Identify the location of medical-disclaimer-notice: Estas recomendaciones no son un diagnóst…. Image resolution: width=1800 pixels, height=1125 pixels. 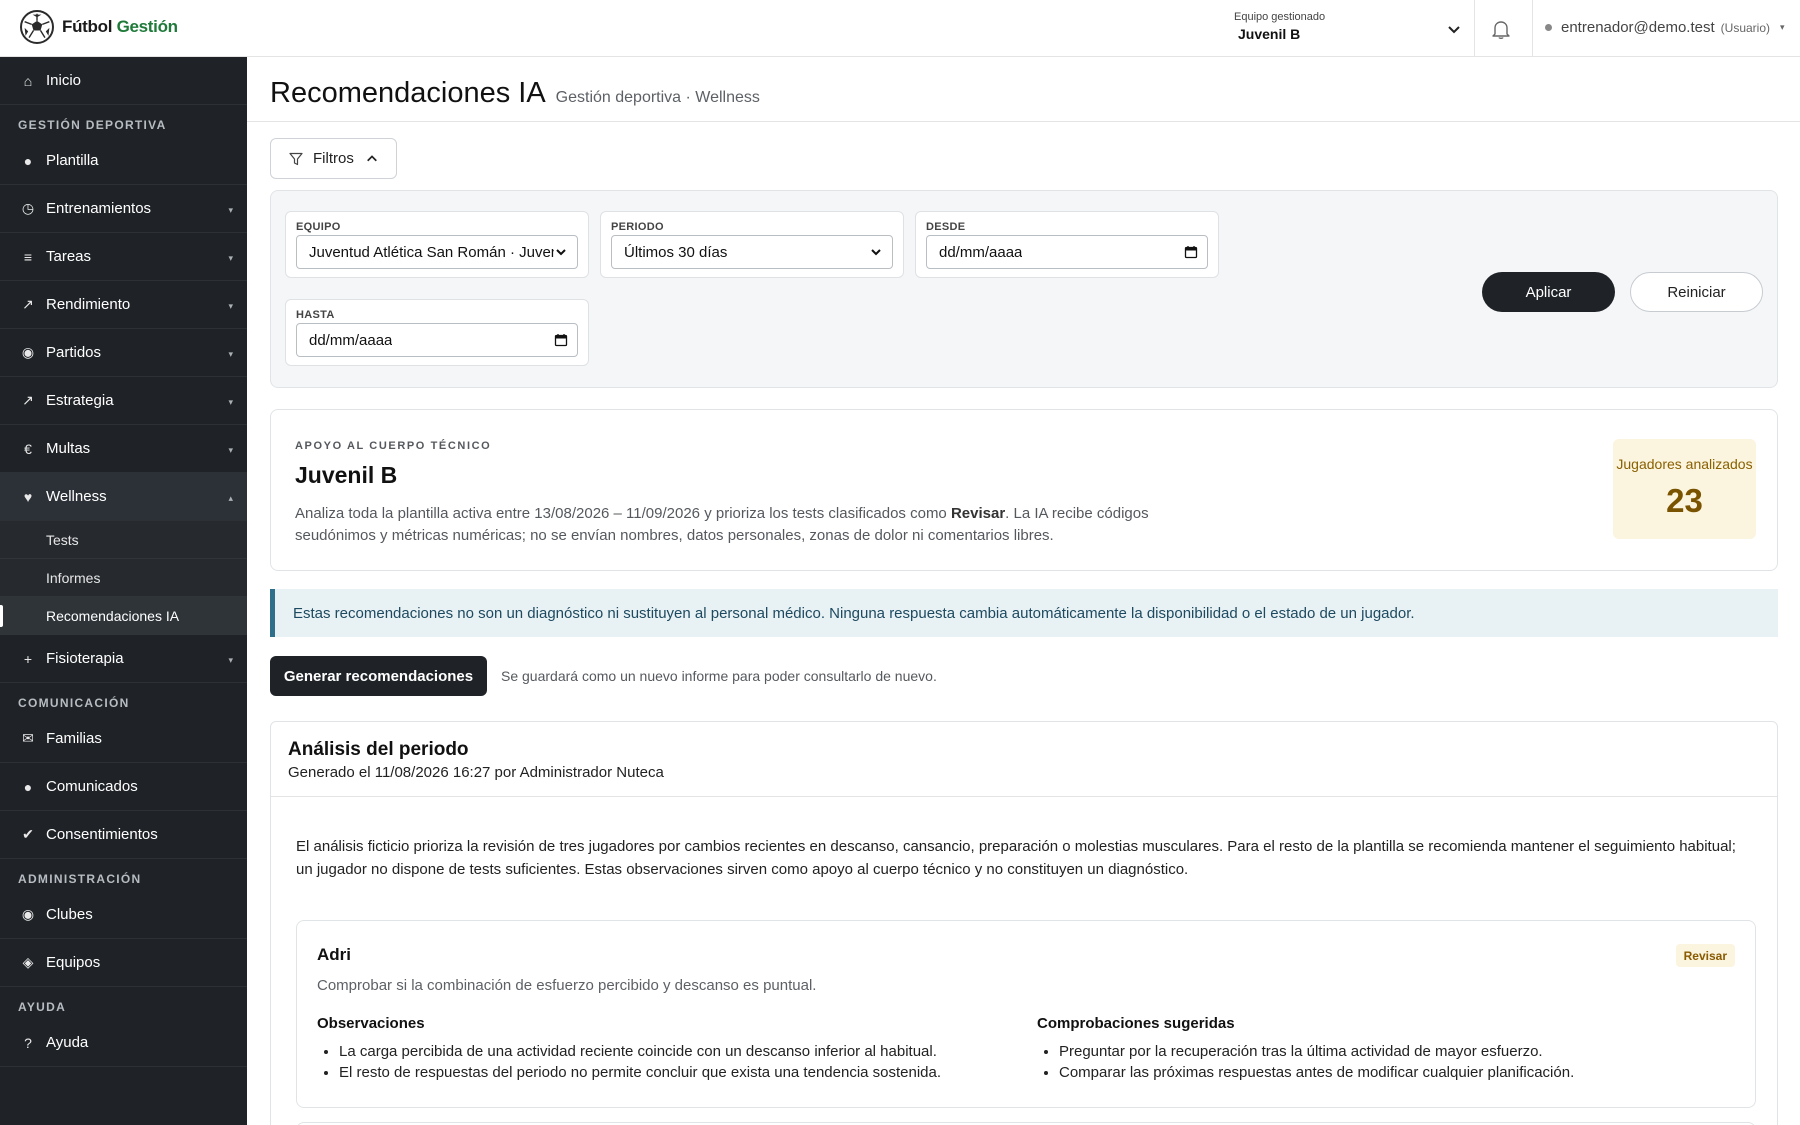
(1024, 613).